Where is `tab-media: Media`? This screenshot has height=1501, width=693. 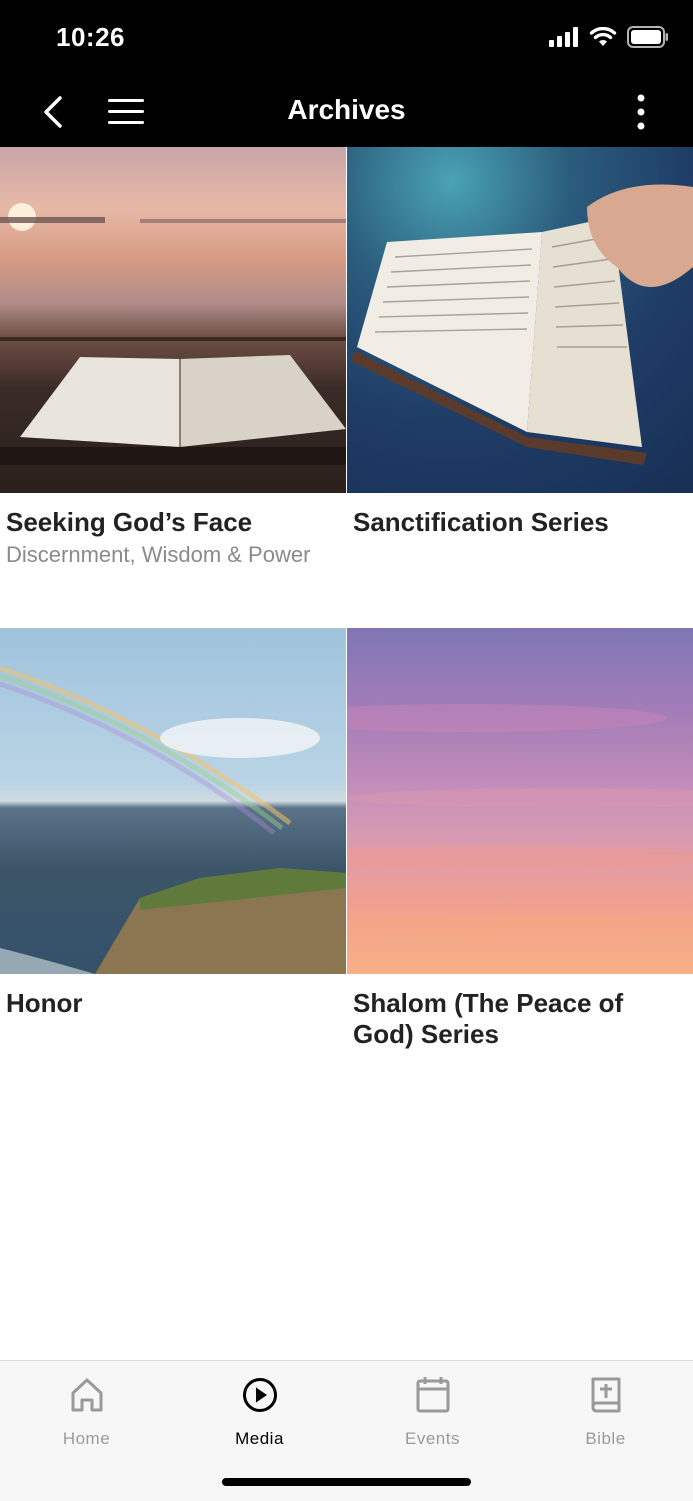
tab-media: Media is located at coordinates (259, 1412).